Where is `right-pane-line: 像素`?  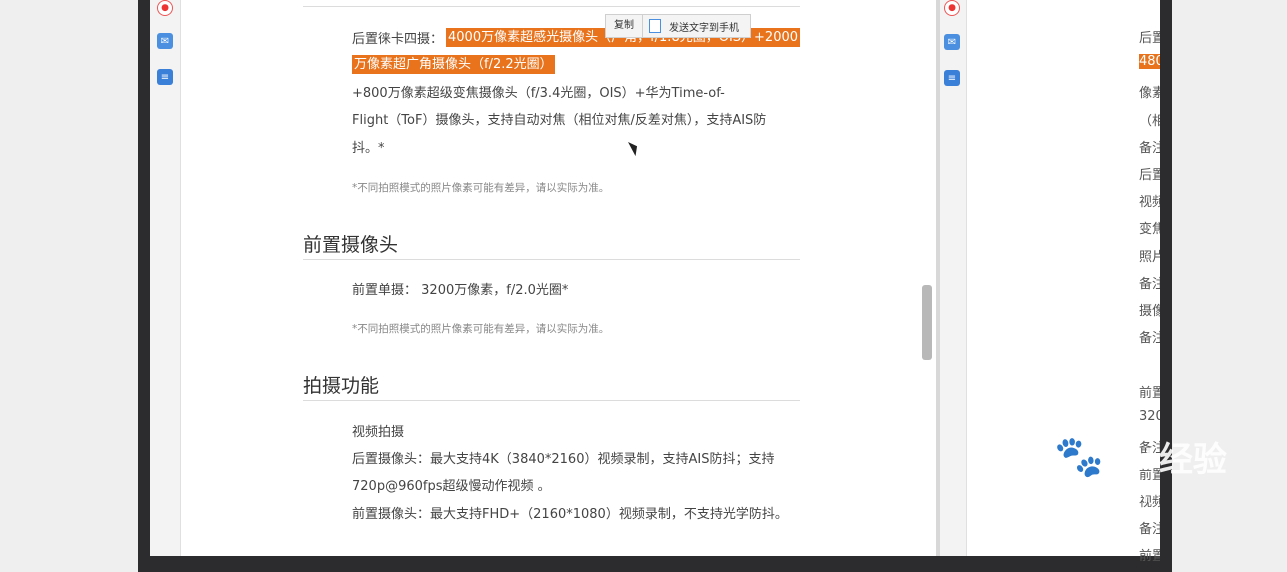
right-pane-line: 像素 is located at coordinates (1149, 93).